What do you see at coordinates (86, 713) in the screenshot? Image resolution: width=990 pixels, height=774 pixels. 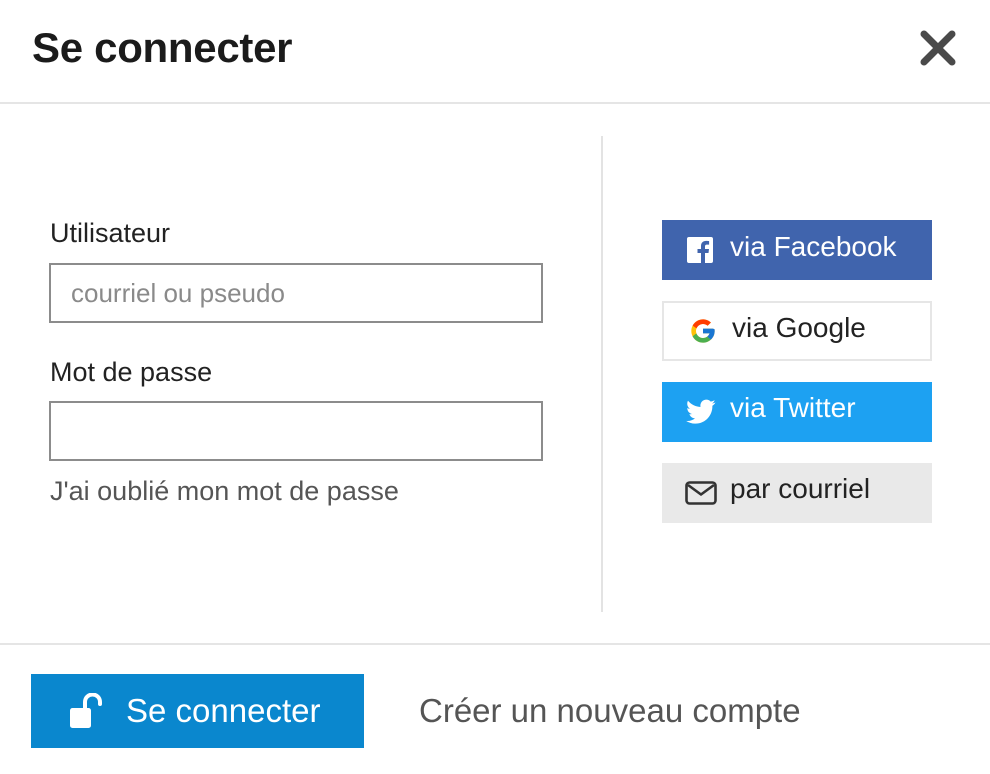 I see `unlock-icon` at bounding box center [86, 713].